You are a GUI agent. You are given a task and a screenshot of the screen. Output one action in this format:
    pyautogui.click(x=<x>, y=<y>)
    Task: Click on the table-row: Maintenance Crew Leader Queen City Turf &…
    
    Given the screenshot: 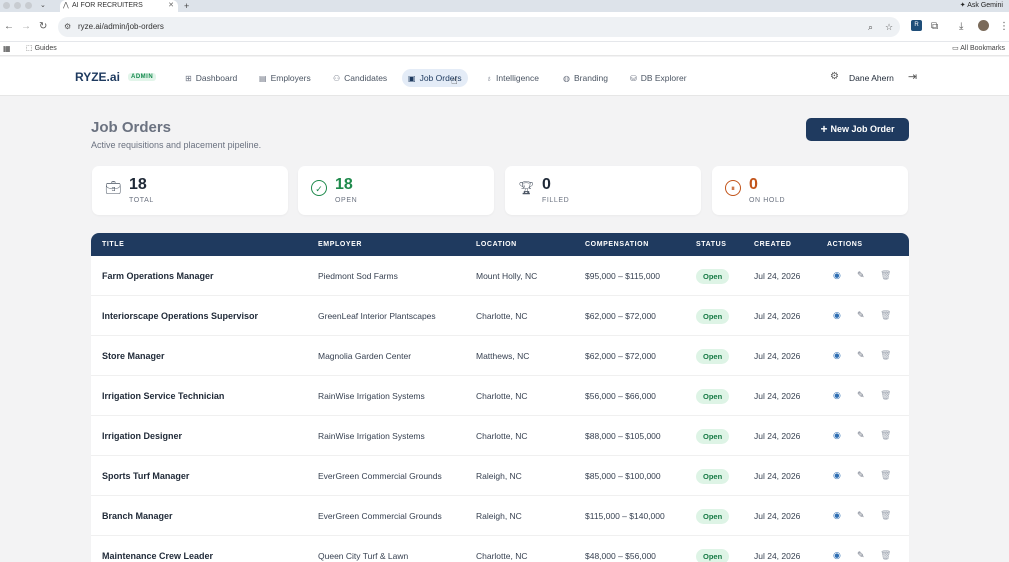 What is the action you would take?
    pyautogui.click(x=500, y=549)
    